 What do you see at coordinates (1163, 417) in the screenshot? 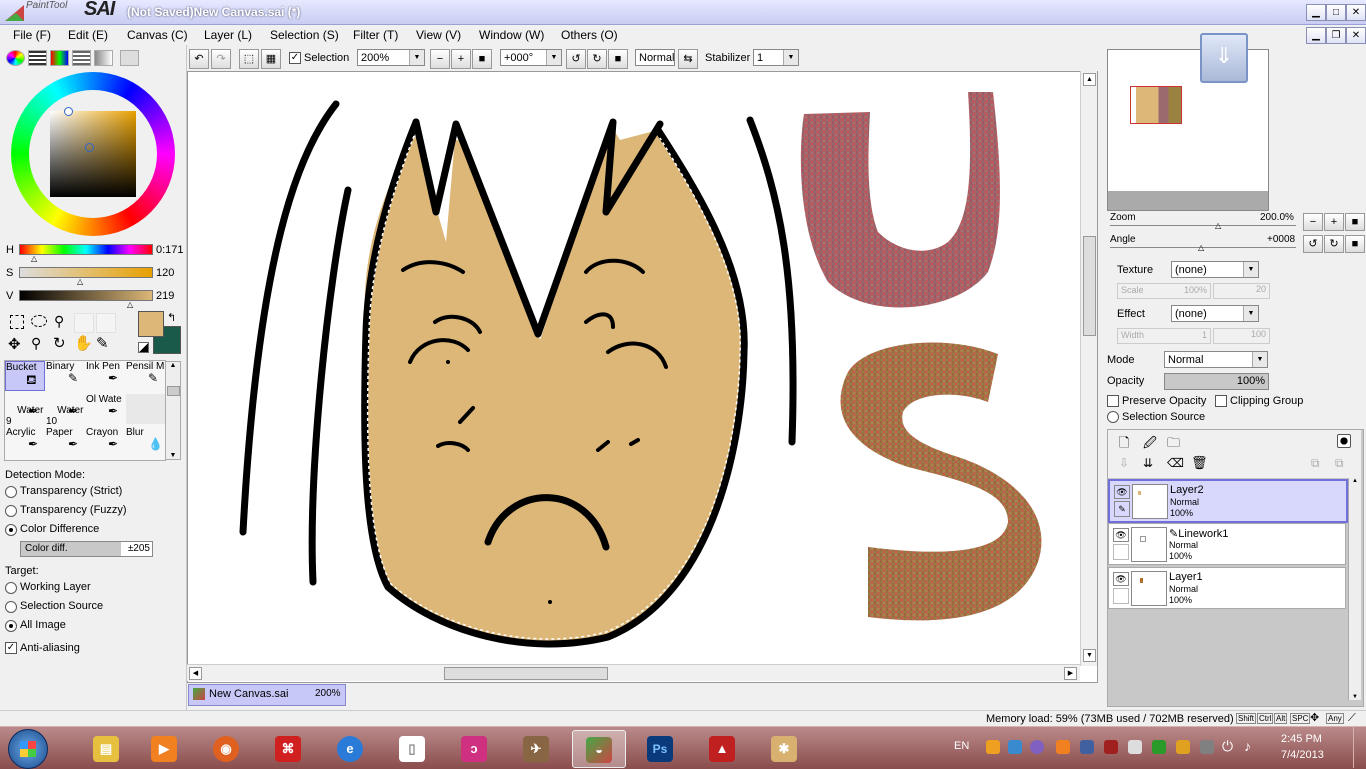
I see `selection-source-label: Selection Source` at bounding box center [1163, 417].